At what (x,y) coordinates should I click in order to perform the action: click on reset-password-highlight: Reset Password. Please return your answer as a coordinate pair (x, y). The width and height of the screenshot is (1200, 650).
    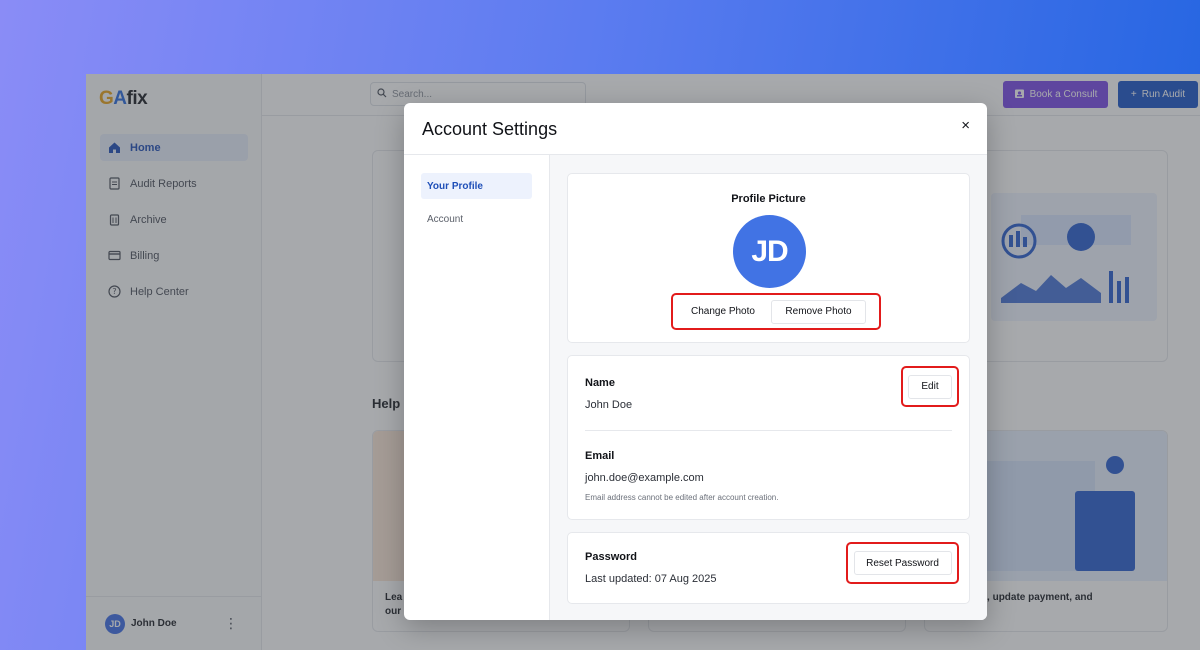
    Looking at the image, I should click on (902, 563).